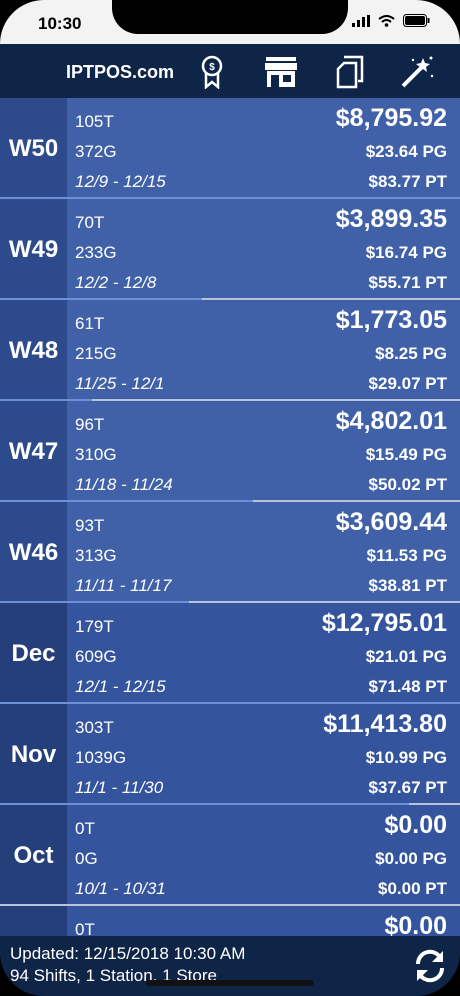 The height and width of the screenshot is (996, 460). What do you see at coordinates (391, 522) in the screenshot?
I see `sales-total: $3,609.44` at bounding box center [391, 522].